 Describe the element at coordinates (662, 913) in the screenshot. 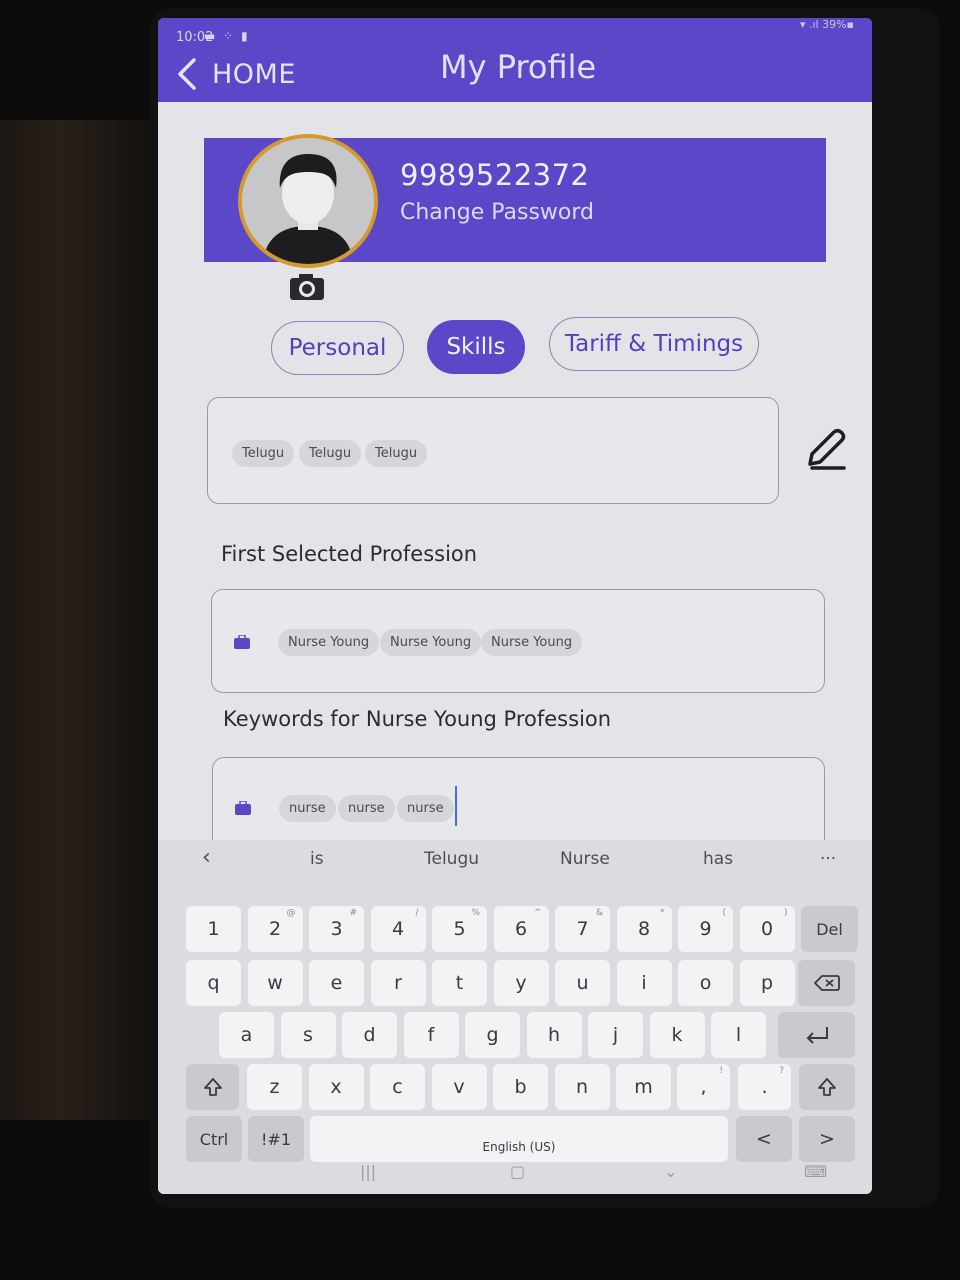

I see `key-8-hint: *` at that location.